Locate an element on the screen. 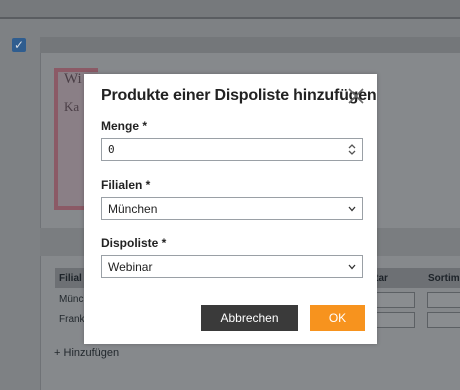  book-cover-subtitle: Ka is located at coordinates (72, 106).